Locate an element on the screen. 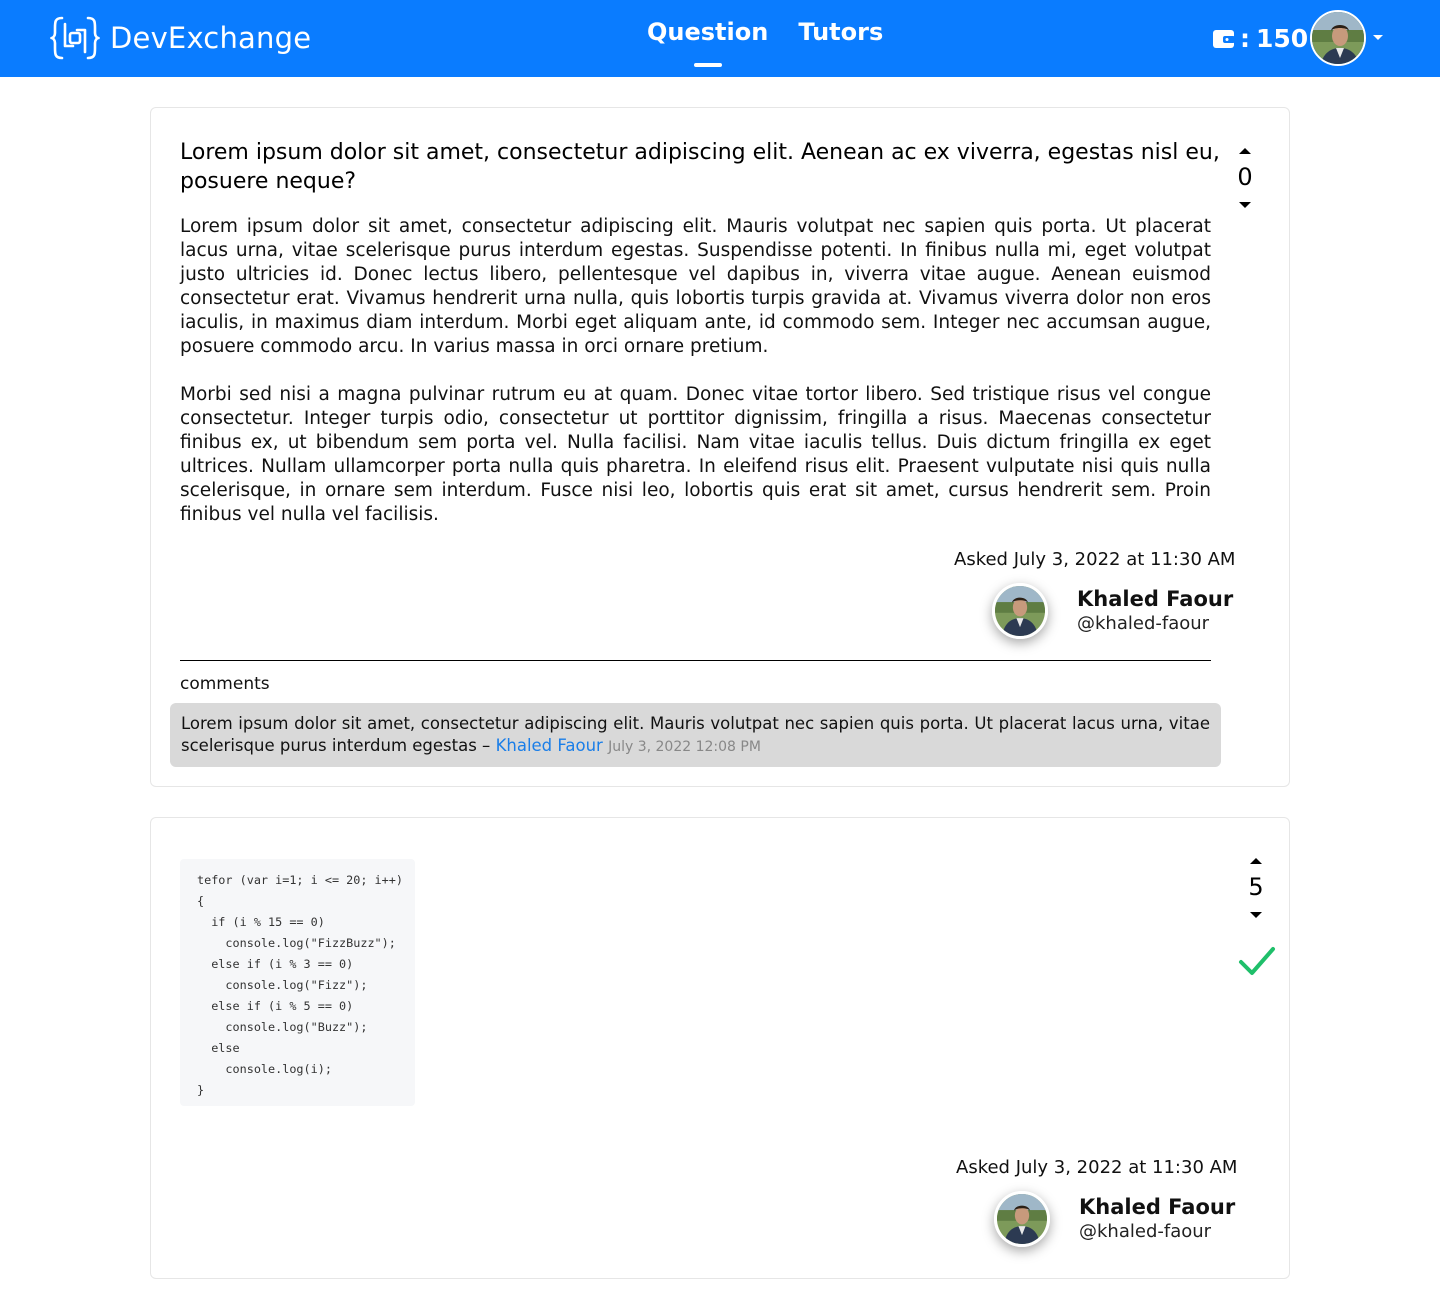  top-navigation-bar: DevExchange Question Tutors : 150 is located at coordinates (720, 38).